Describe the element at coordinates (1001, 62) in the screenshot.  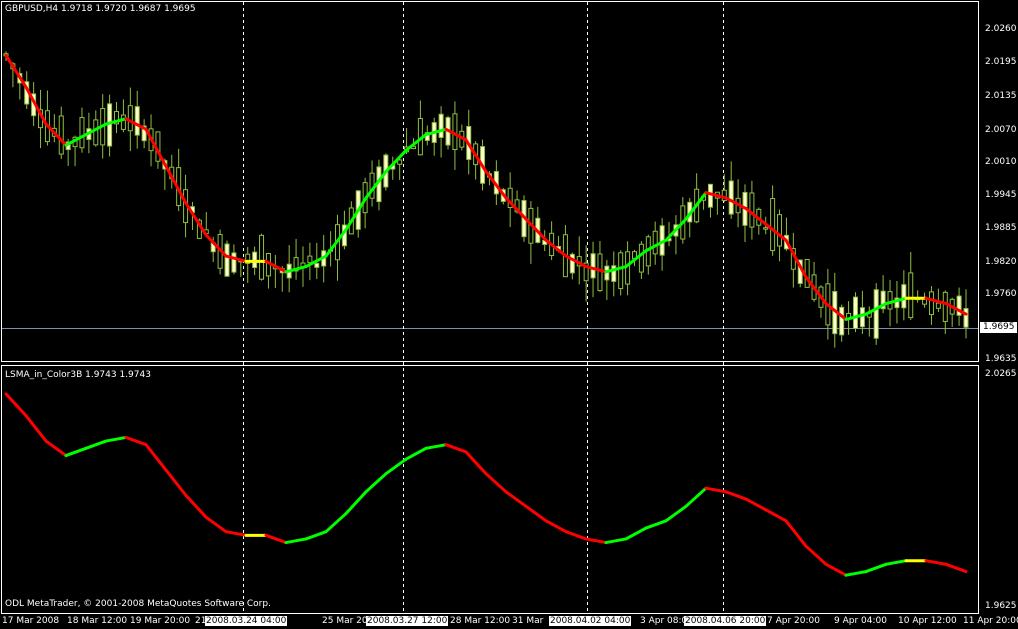
I see `price-label: 2.0195` at that location.